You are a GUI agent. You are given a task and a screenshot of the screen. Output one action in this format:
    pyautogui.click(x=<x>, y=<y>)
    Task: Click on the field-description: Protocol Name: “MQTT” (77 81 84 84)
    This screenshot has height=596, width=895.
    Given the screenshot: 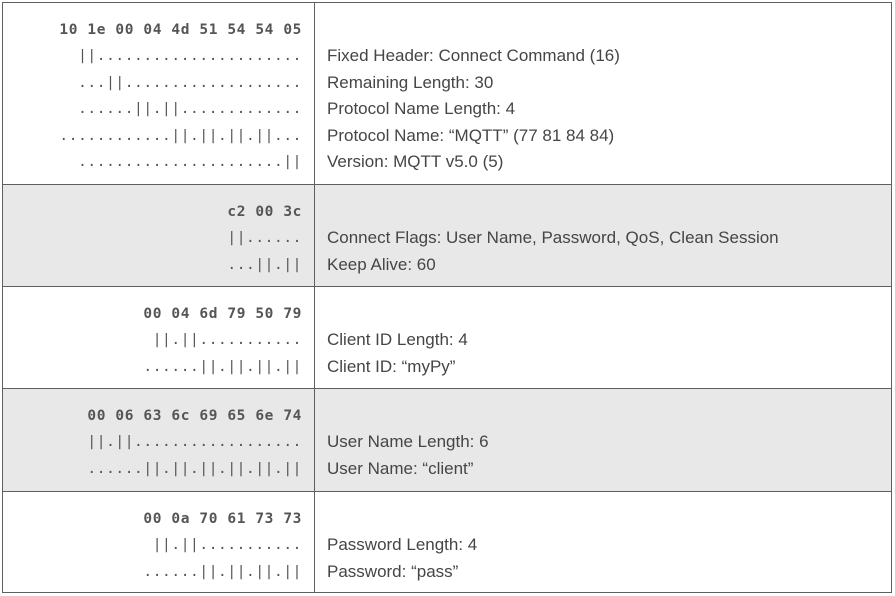 What is the action you would take?
    pyautogui.click(x=471, y=135)
    